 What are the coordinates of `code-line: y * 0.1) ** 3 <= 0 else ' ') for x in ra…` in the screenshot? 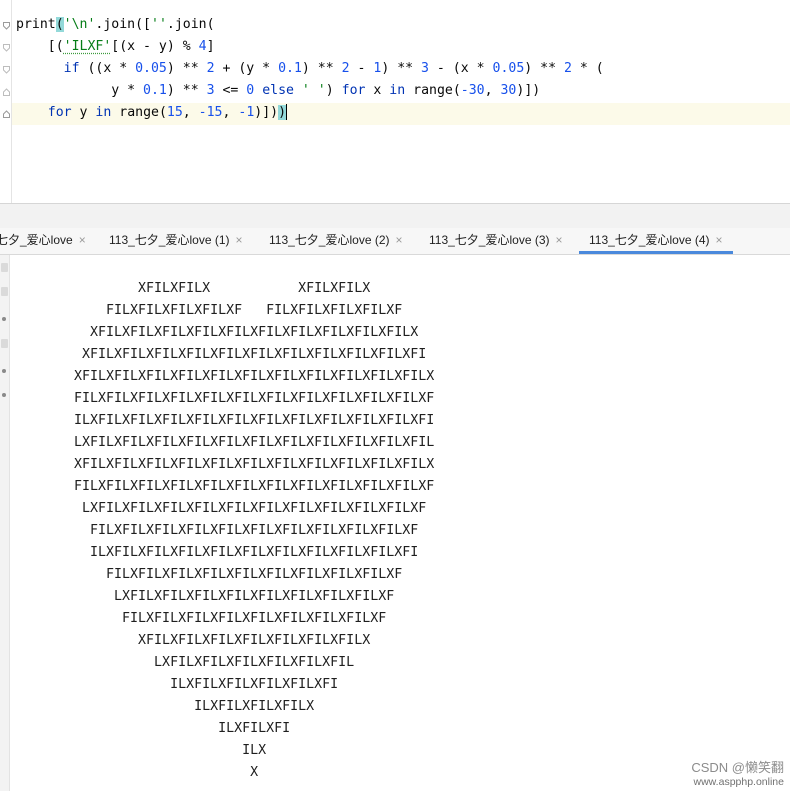 It's located at (310, 91).